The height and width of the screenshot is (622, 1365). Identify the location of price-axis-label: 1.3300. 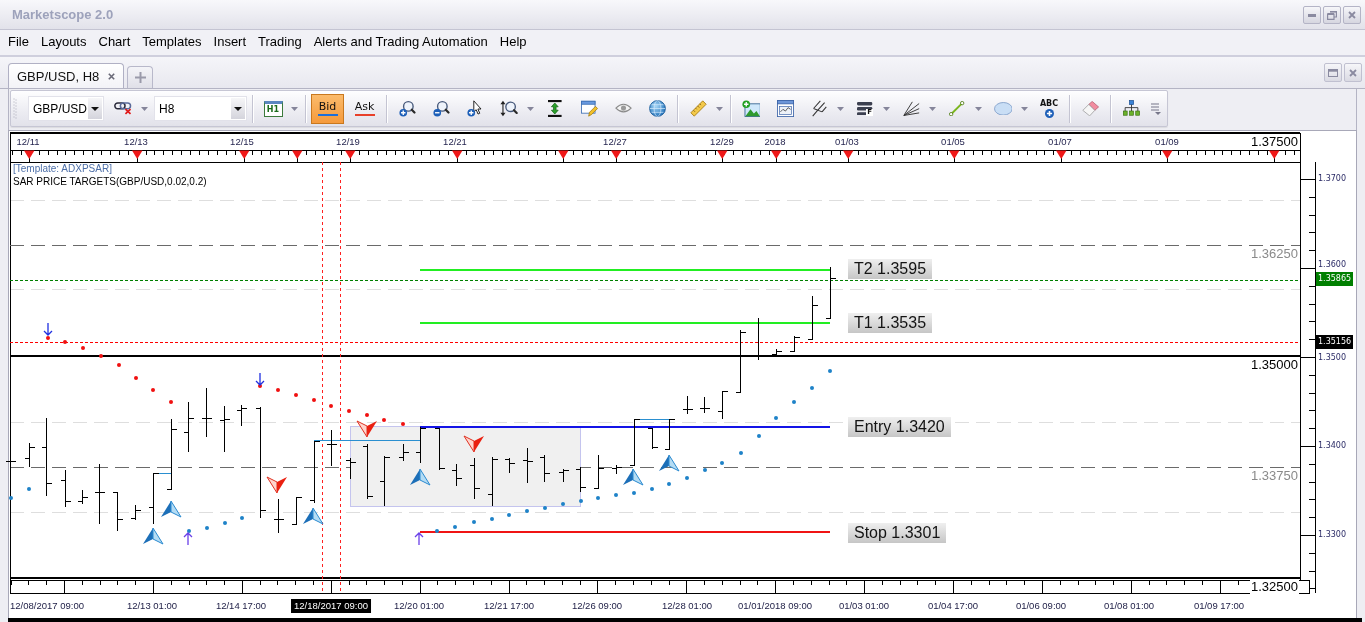
(1332, 535).